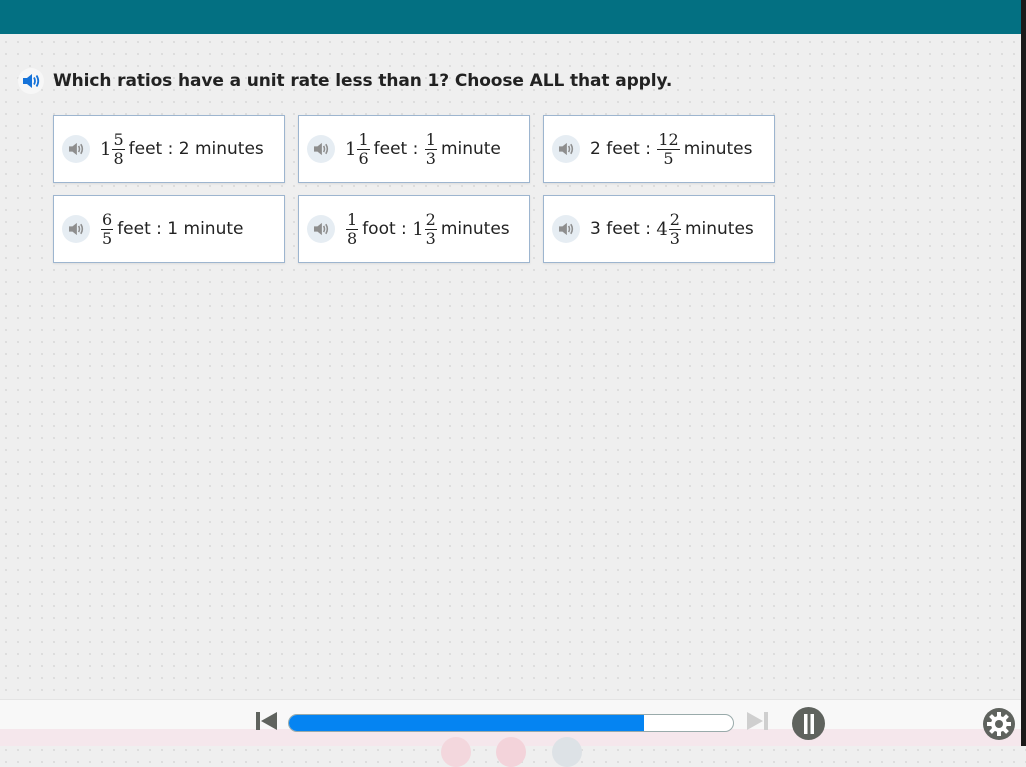 This screenshot has height=767, width=1026. What do you see at coordinates (623, 149) in the screenshot?
I see `ratio-text: 2 feet :` at bounding box center [623, 149].